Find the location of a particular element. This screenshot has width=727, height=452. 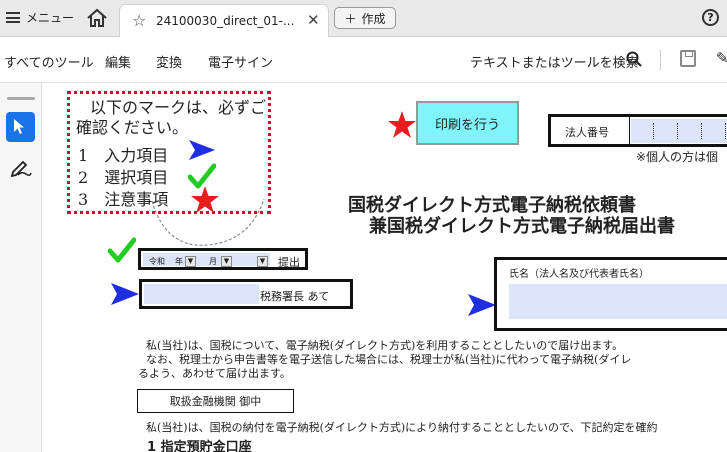

menu-label: メニュー is located at coordinates (50, 18).